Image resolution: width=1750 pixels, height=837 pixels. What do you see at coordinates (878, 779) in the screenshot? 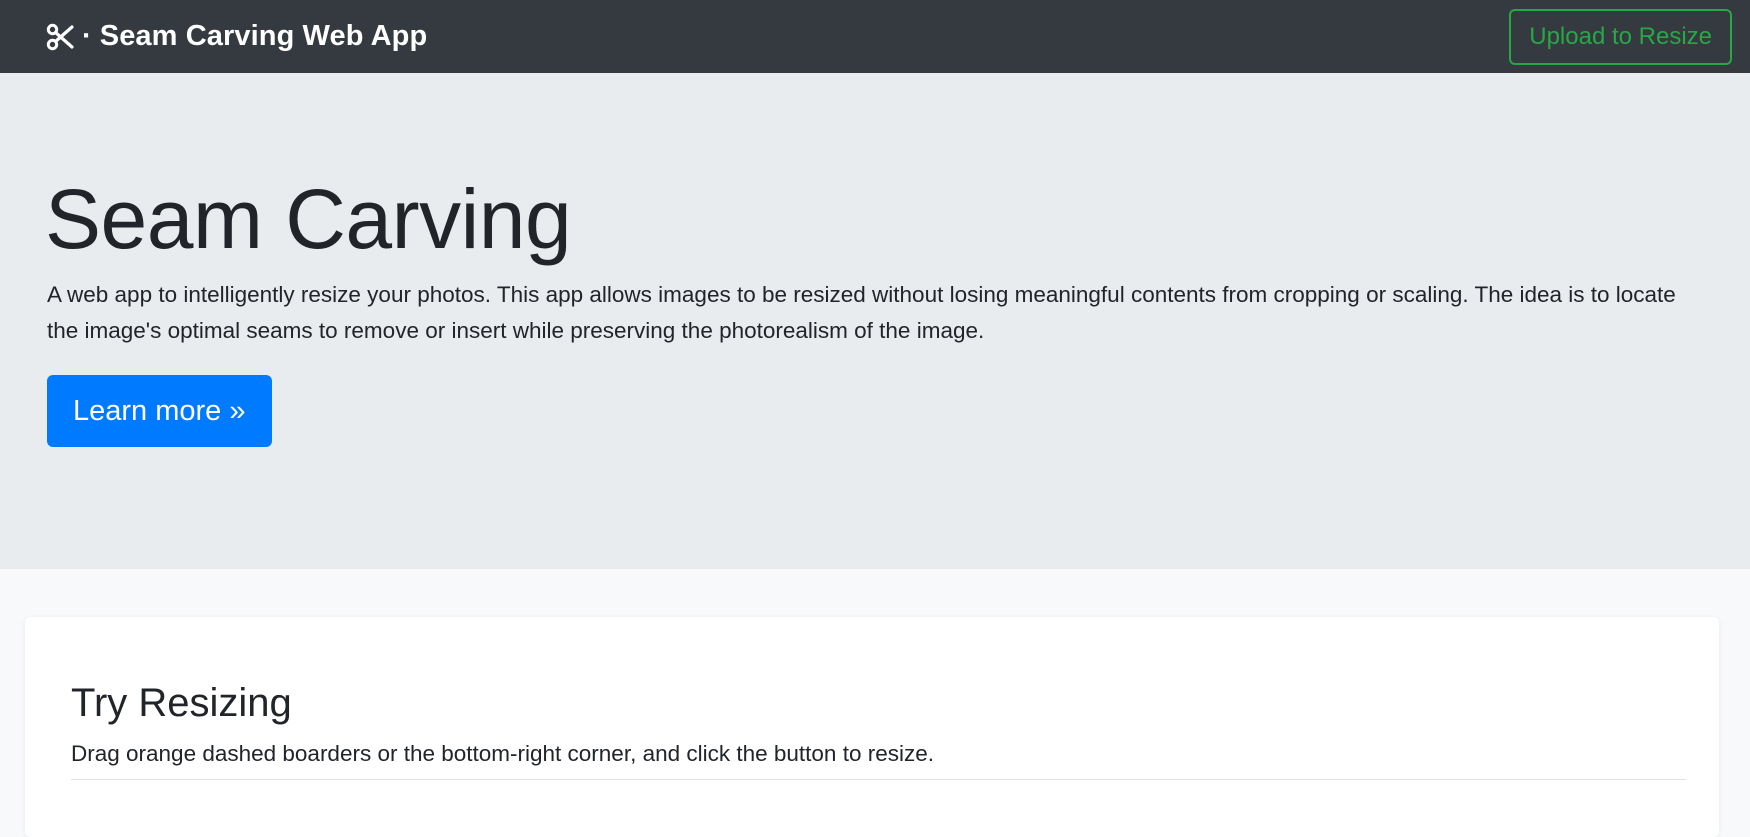
I see `section-divider` at bounding box center [878, 779].